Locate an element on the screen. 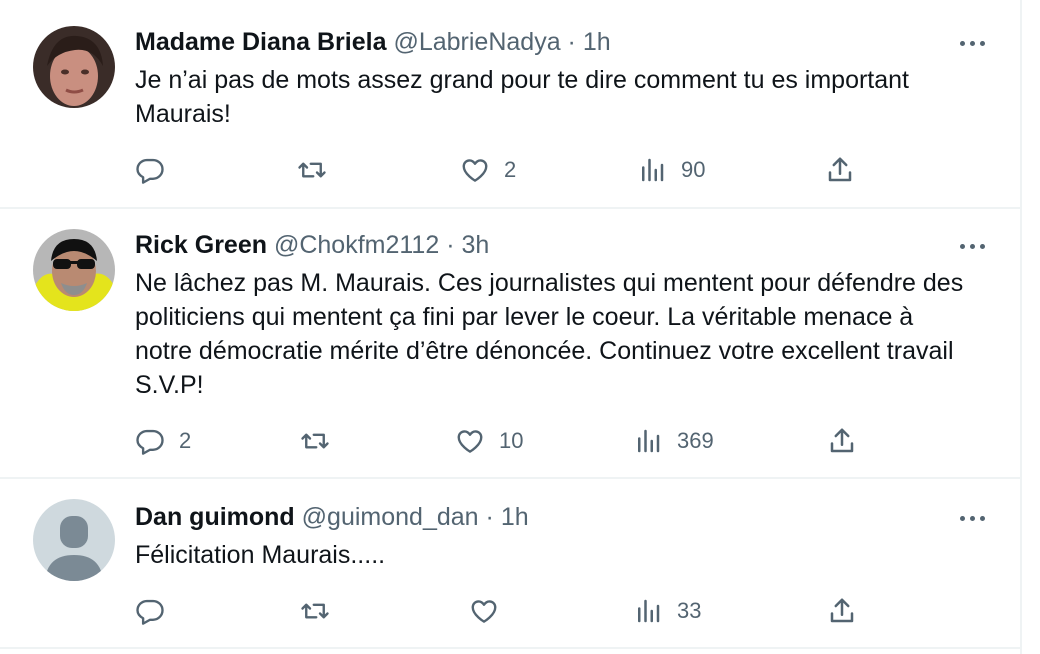 This screenshot has height=654, width=1040. reply-button: 2 is located at coordinates (163, 441).